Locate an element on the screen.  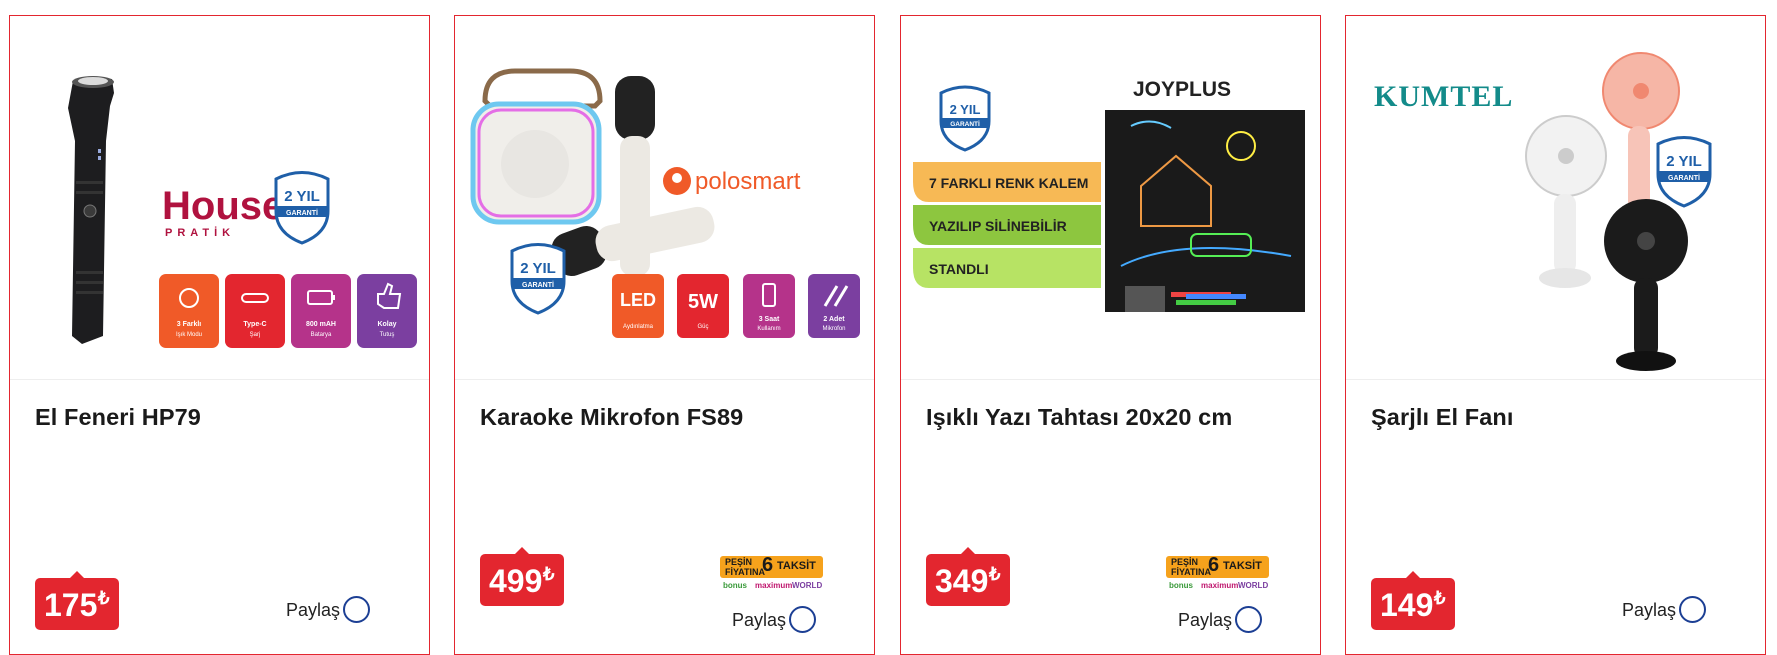
svg-text: Işık Modu is located at coordinates (189, 335).